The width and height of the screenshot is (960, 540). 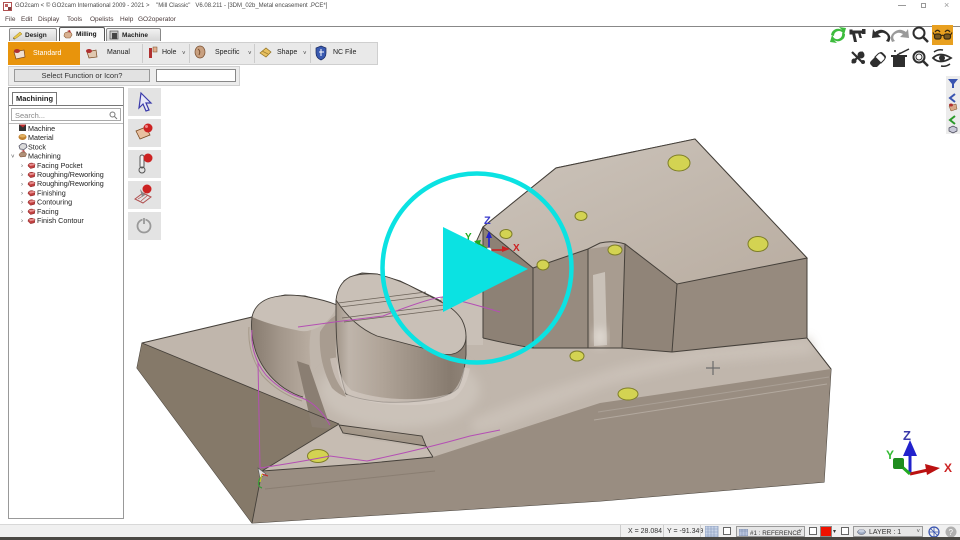 What do you see at coordinates (37, 146) in the screenshot?
I see `svg-text: Stock` at bounding box center [37, 146].